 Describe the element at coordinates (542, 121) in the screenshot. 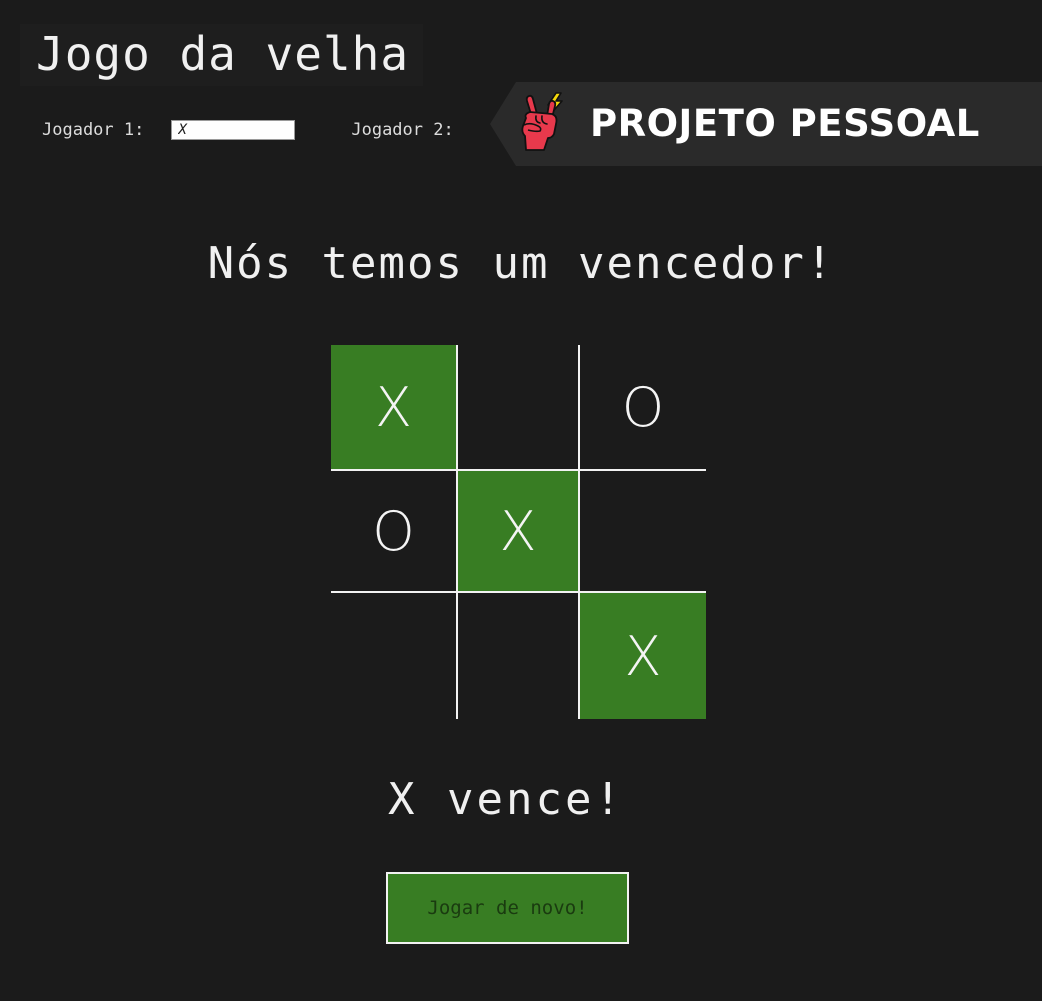

I see `rock-hand-icon` at that location.